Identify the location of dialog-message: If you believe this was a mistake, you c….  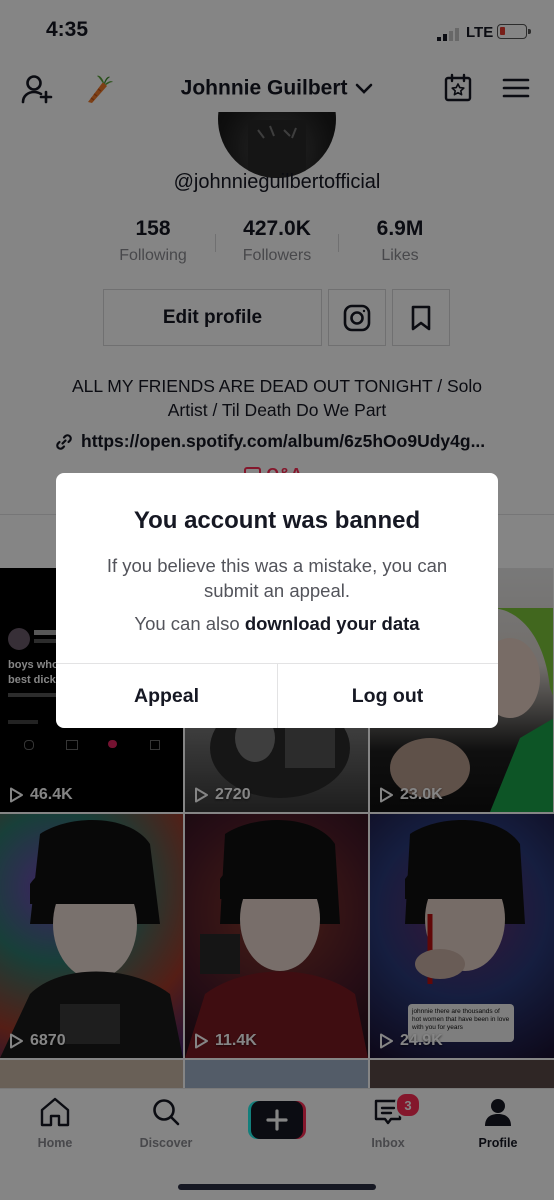
(277, 578).